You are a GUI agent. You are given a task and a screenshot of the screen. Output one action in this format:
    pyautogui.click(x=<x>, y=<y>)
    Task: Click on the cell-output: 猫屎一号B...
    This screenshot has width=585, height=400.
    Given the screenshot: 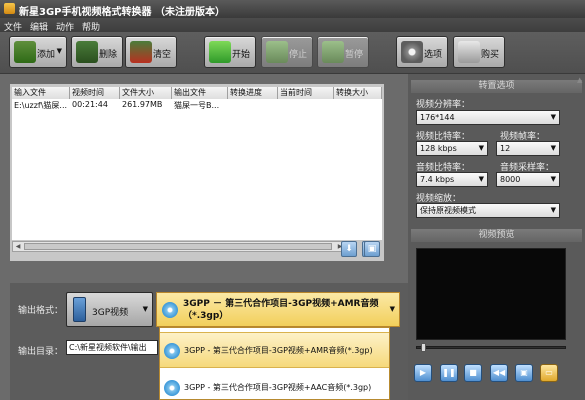 What is the action you would take?
    pyautogui.click(x=197, y=105)
    